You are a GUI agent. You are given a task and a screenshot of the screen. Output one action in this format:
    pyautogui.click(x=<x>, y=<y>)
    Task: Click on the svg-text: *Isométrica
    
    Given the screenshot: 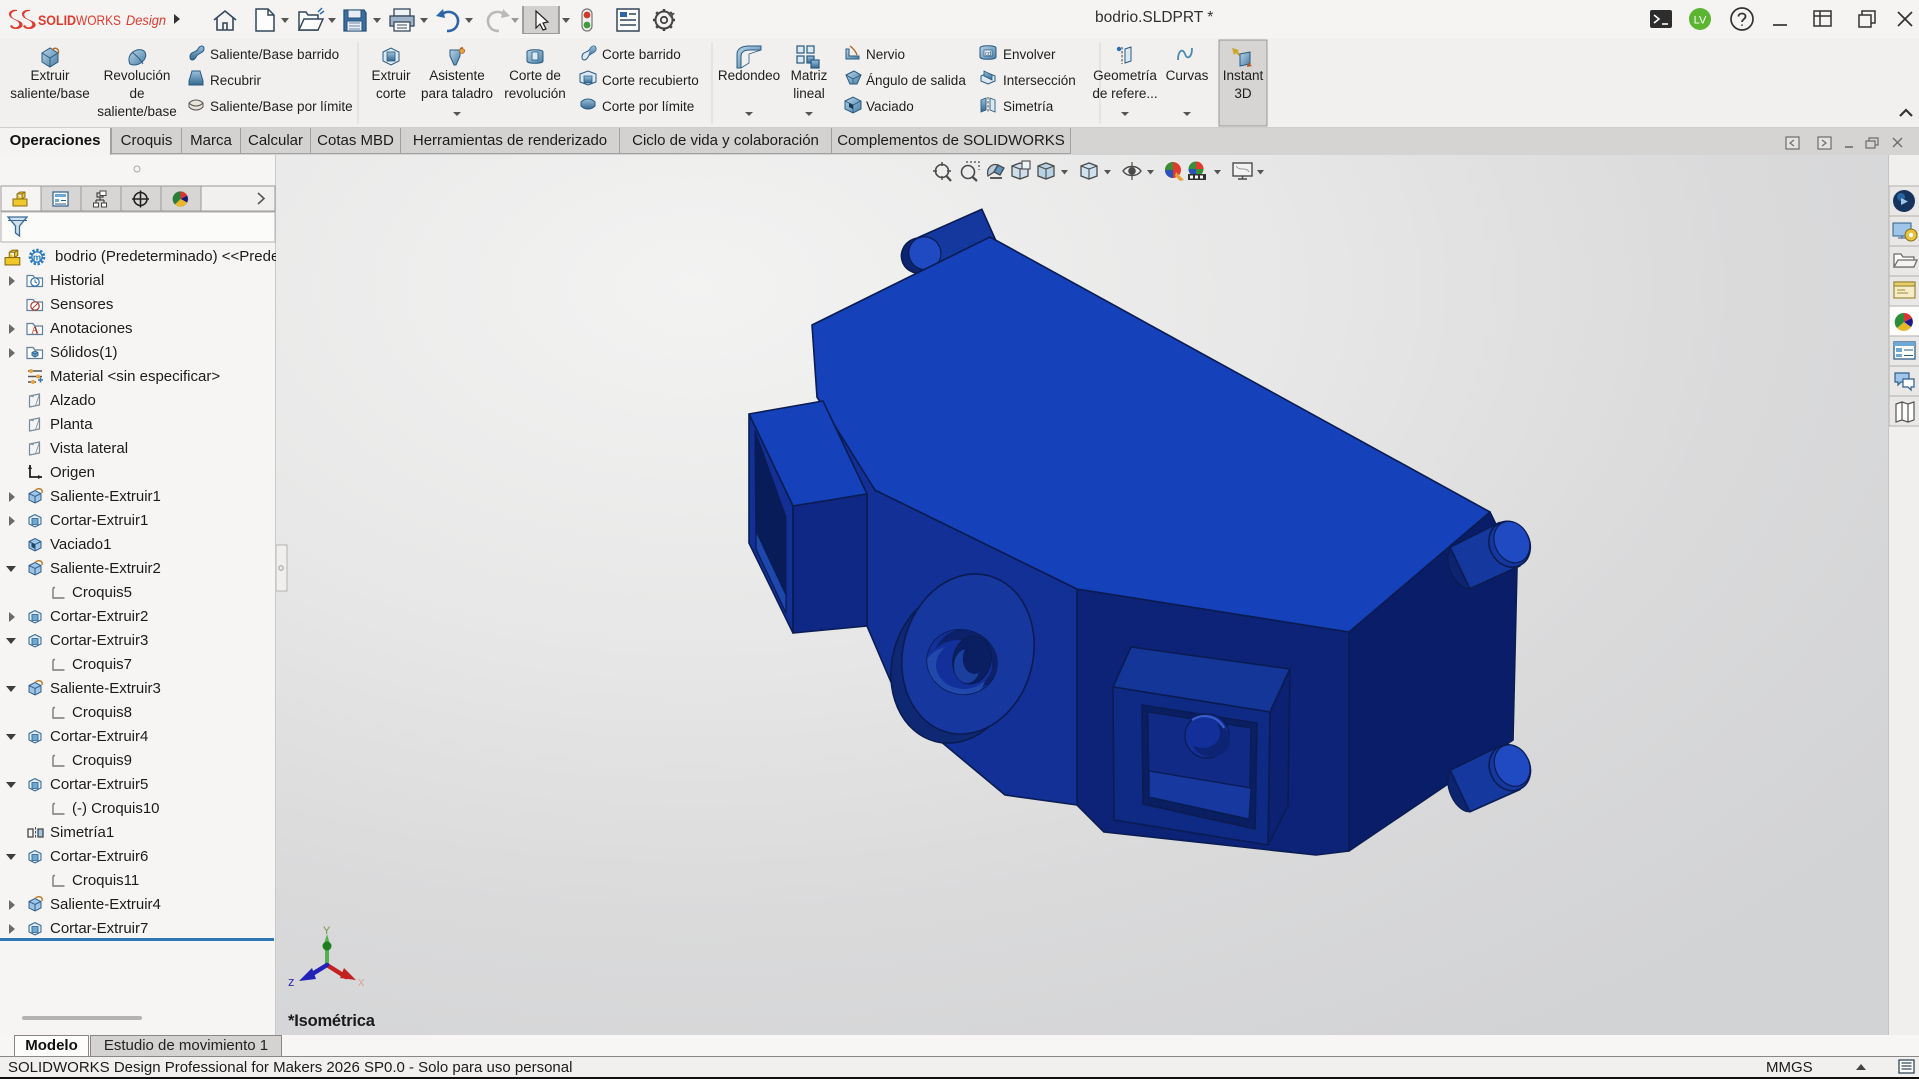 What is the action you would take?
    pyautogui.click(x=332, y=1021)
    